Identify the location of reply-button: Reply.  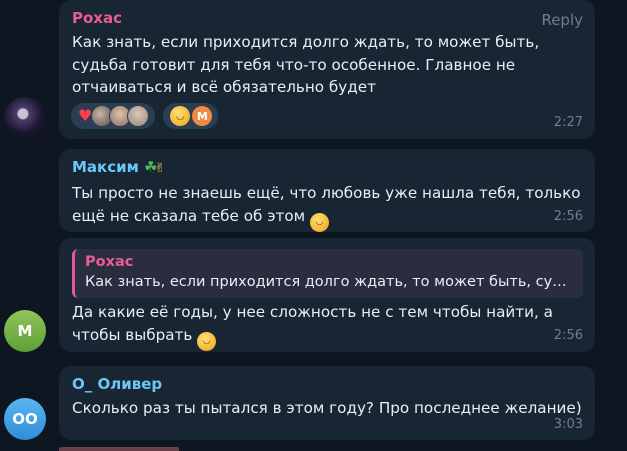
(562, 20).